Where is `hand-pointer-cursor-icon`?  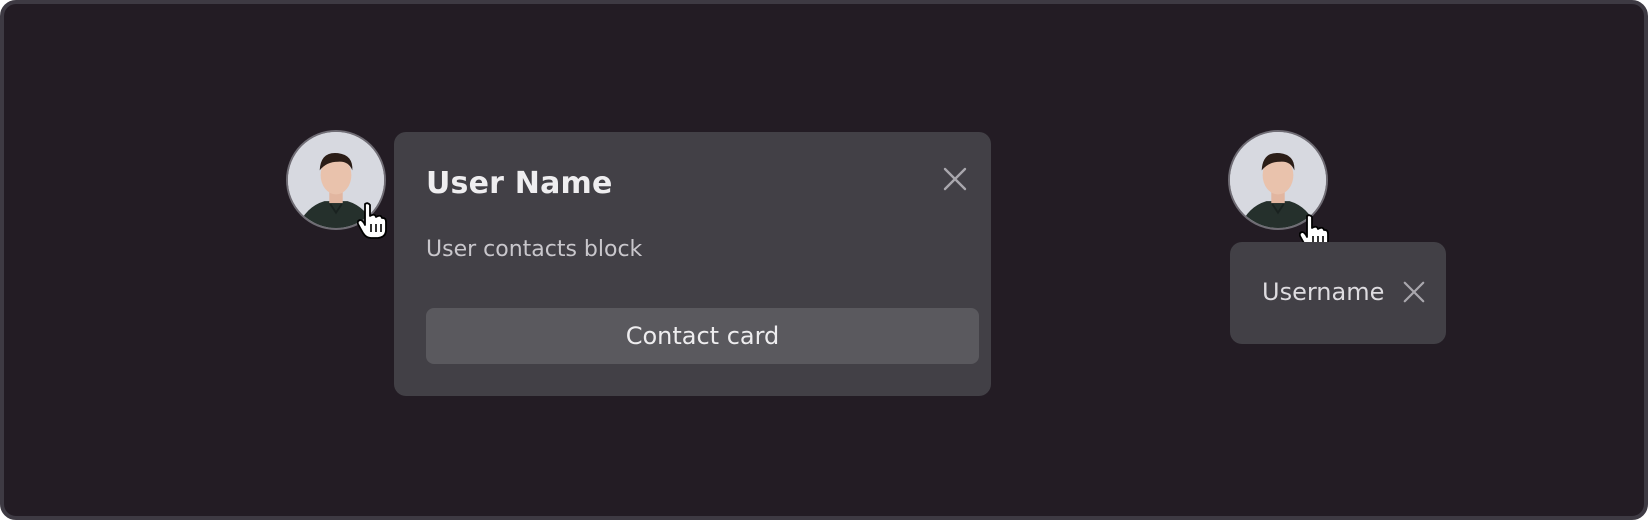
hand-pointer-cursor-icon is located at coordinates (372, 220).